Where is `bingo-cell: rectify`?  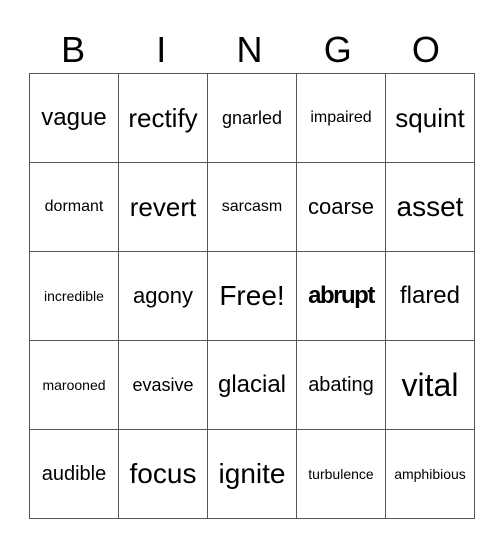 bingo-cell: rectify is located at coordinates (163, 118).